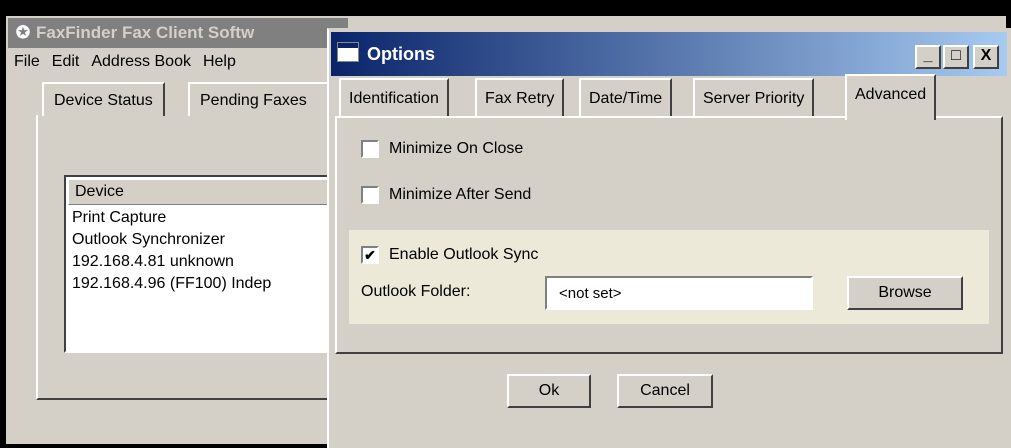  Describe the element at coordinates (905, 293) in the screenshot. I see `browse-button: Browse` at that location.